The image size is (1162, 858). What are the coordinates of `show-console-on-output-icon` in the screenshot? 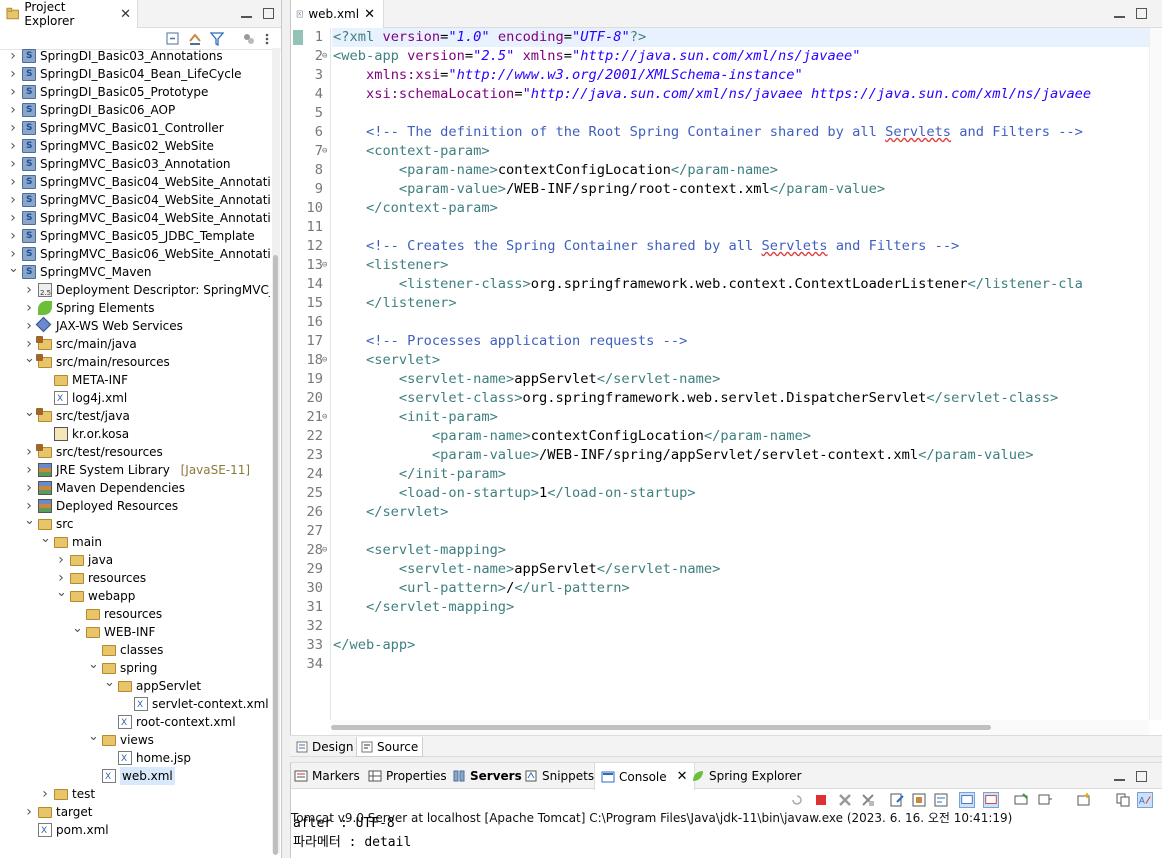 It's located at (967, 800).